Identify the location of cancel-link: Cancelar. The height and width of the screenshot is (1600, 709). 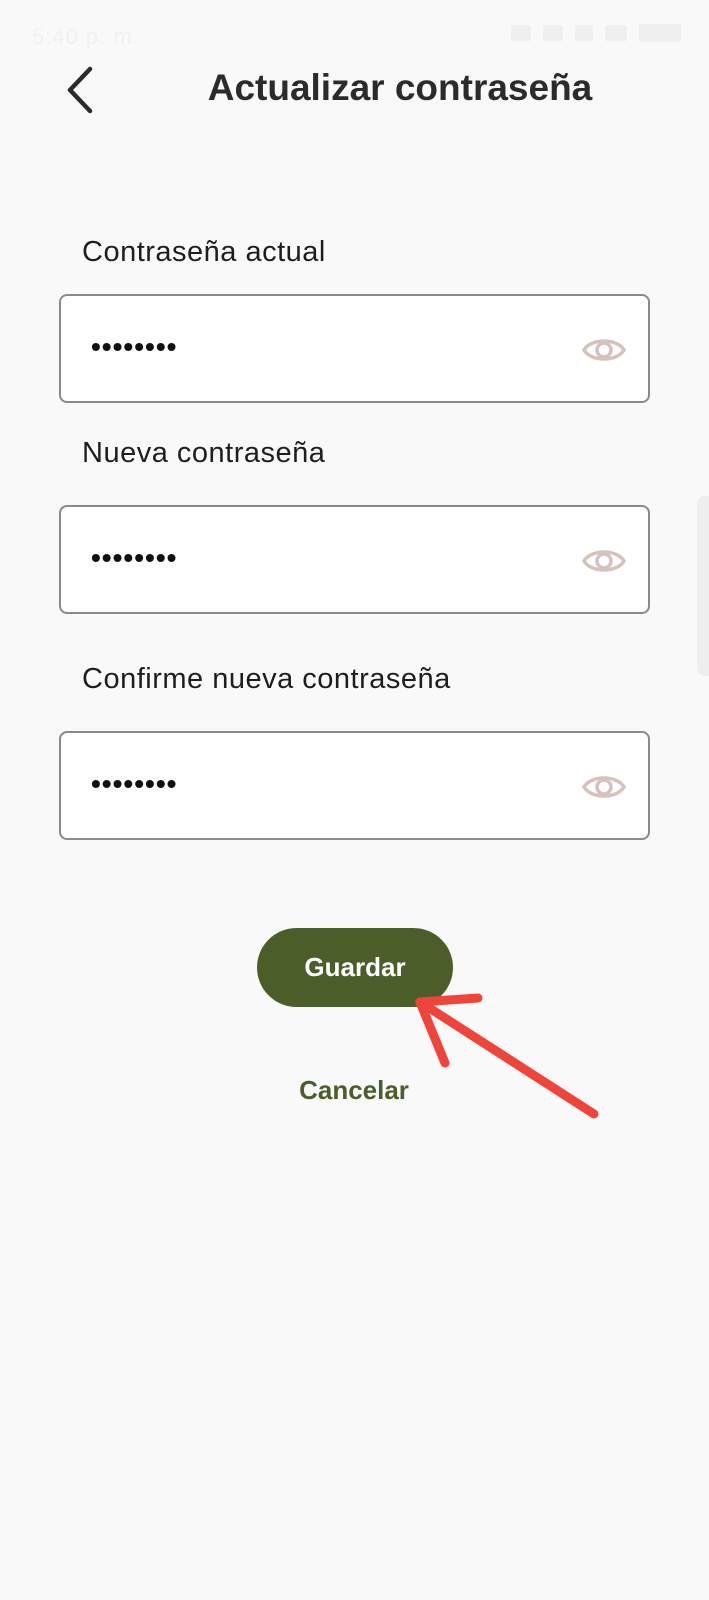
(354, 1090).